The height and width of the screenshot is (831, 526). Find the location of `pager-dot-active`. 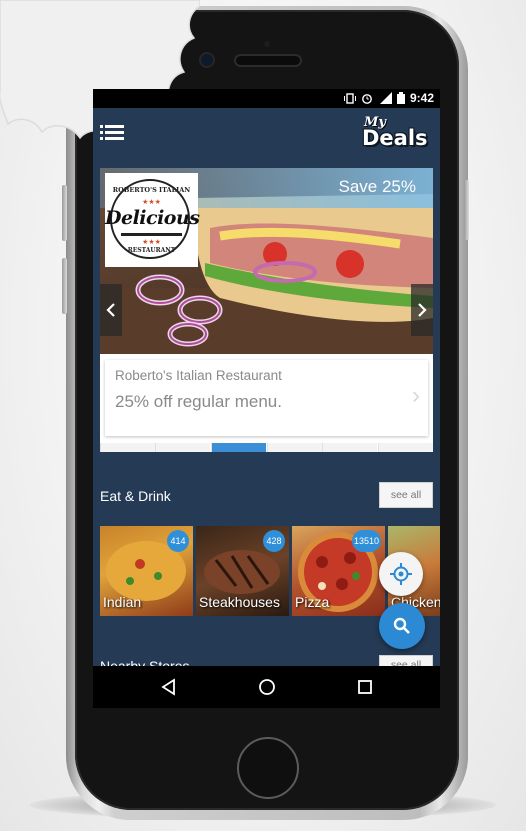

pager-dot-active is located at coordinates (238, 447).